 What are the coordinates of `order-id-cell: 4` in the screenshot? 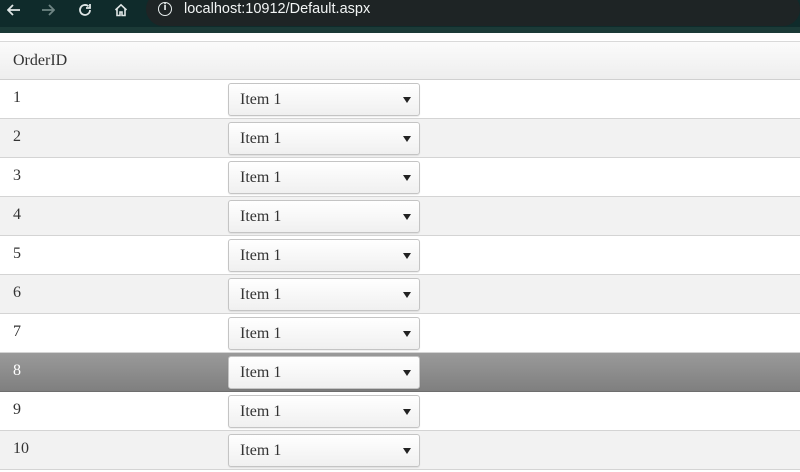 It's located at (17, 214).